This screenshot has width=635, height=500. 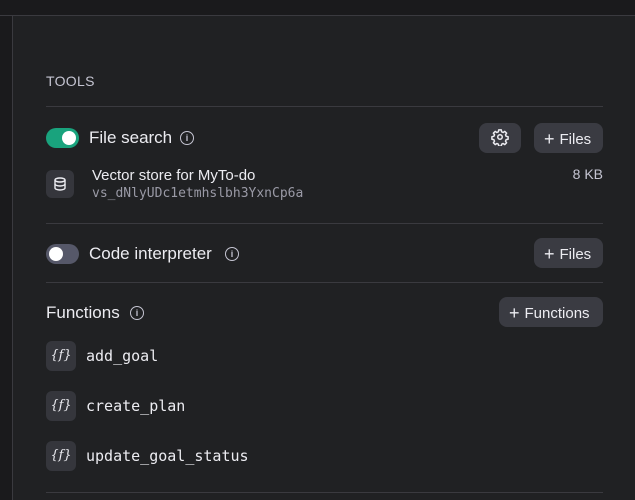 I want to click on file-search-add-files-button: + Files, so click(x=568, y=138).